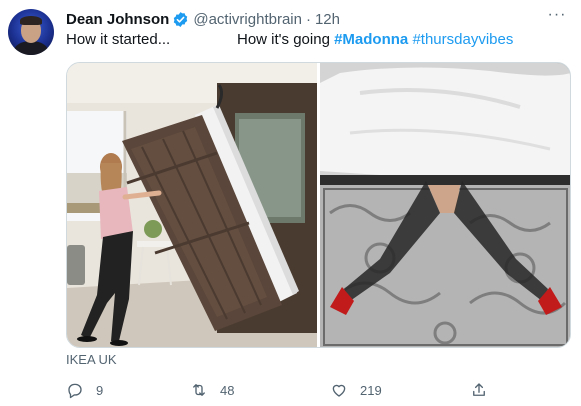 This screenshot has height=406, width=581. What do you see at coordinates (31, 48) in the screenshot?
I see `avatar-shirt` at bounding box center [31, 48].